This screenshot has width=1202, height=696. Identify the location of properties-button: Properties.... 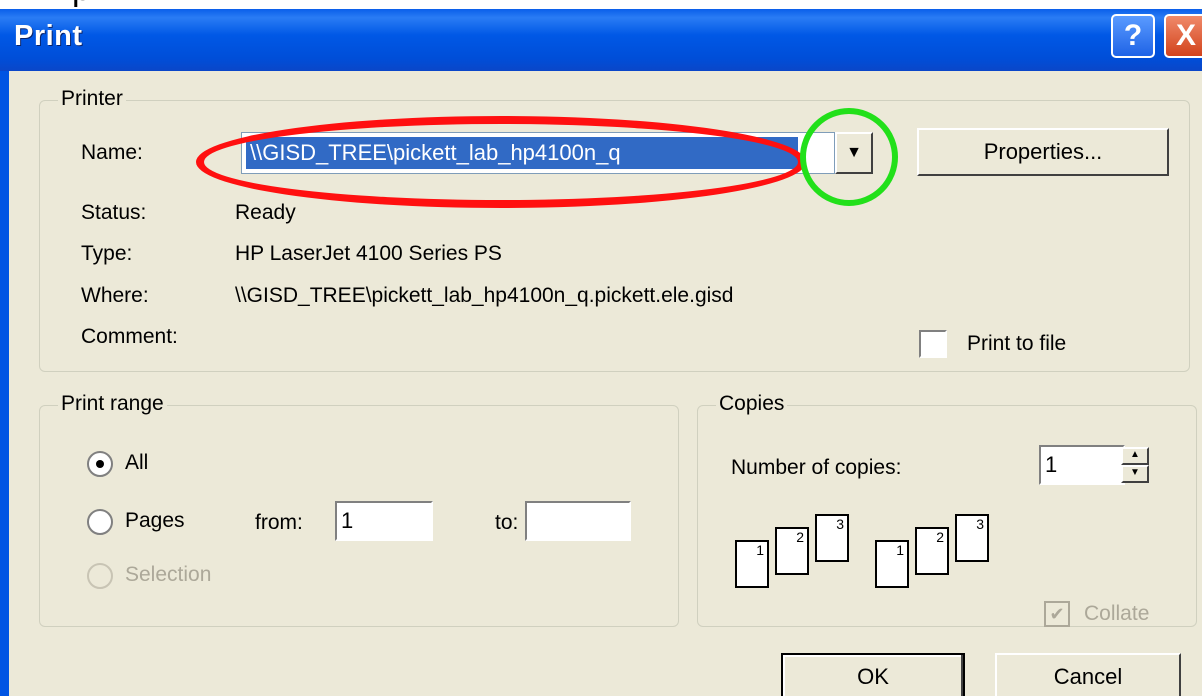
(1043, 152).